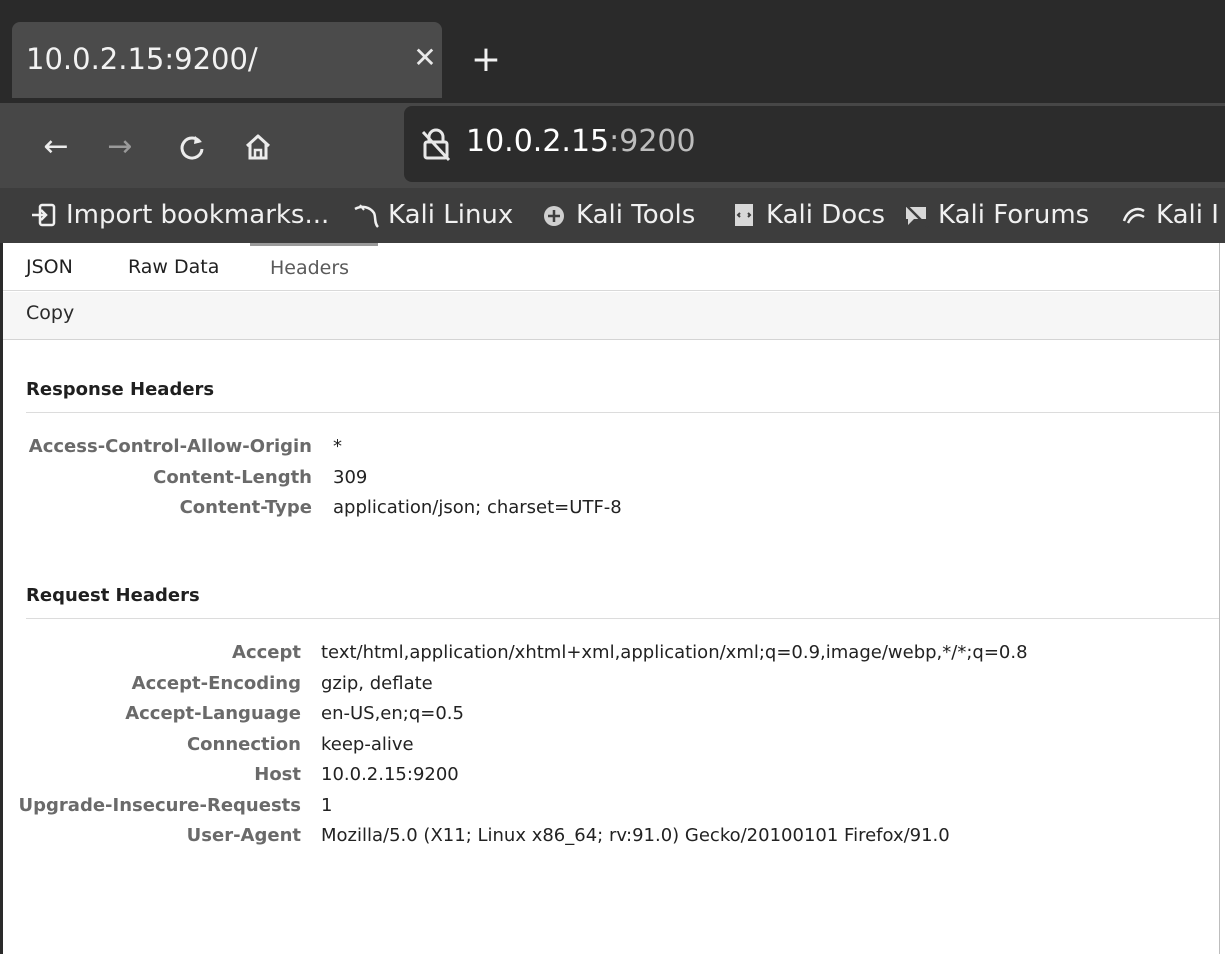 This screenshot has width=1225, height=954. Describe the element at coordinates (232, 477) in the screenshot. I see `header-name: Content-Length` at that location.